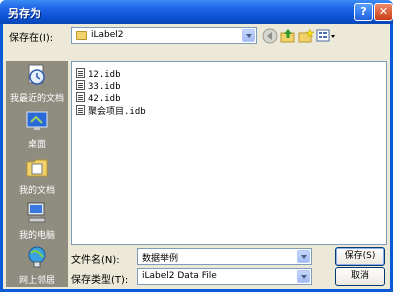  Describe the element at coordinates (36, 236) in the screenshot. I see `place-label: 我的电脑` at that location.